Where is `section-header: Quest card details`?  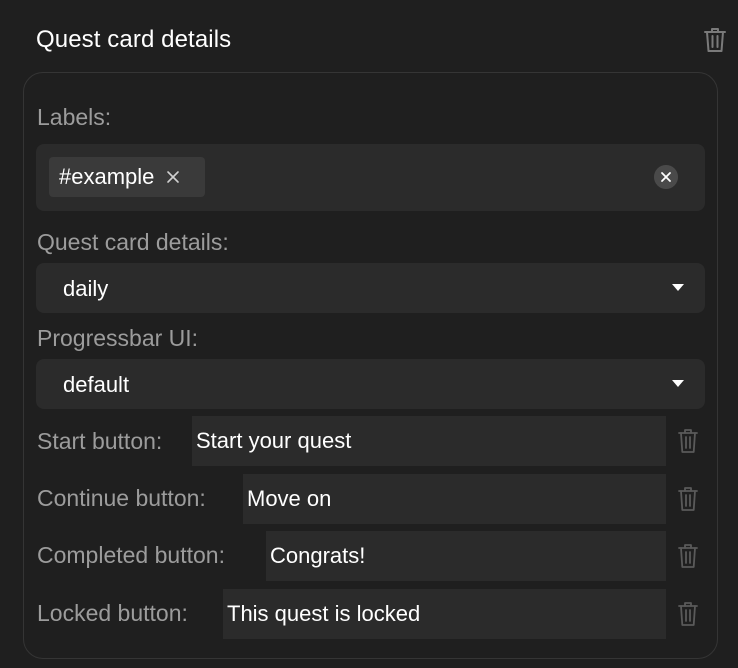
section-header: Quest card details is located at coordinates (369, 40).